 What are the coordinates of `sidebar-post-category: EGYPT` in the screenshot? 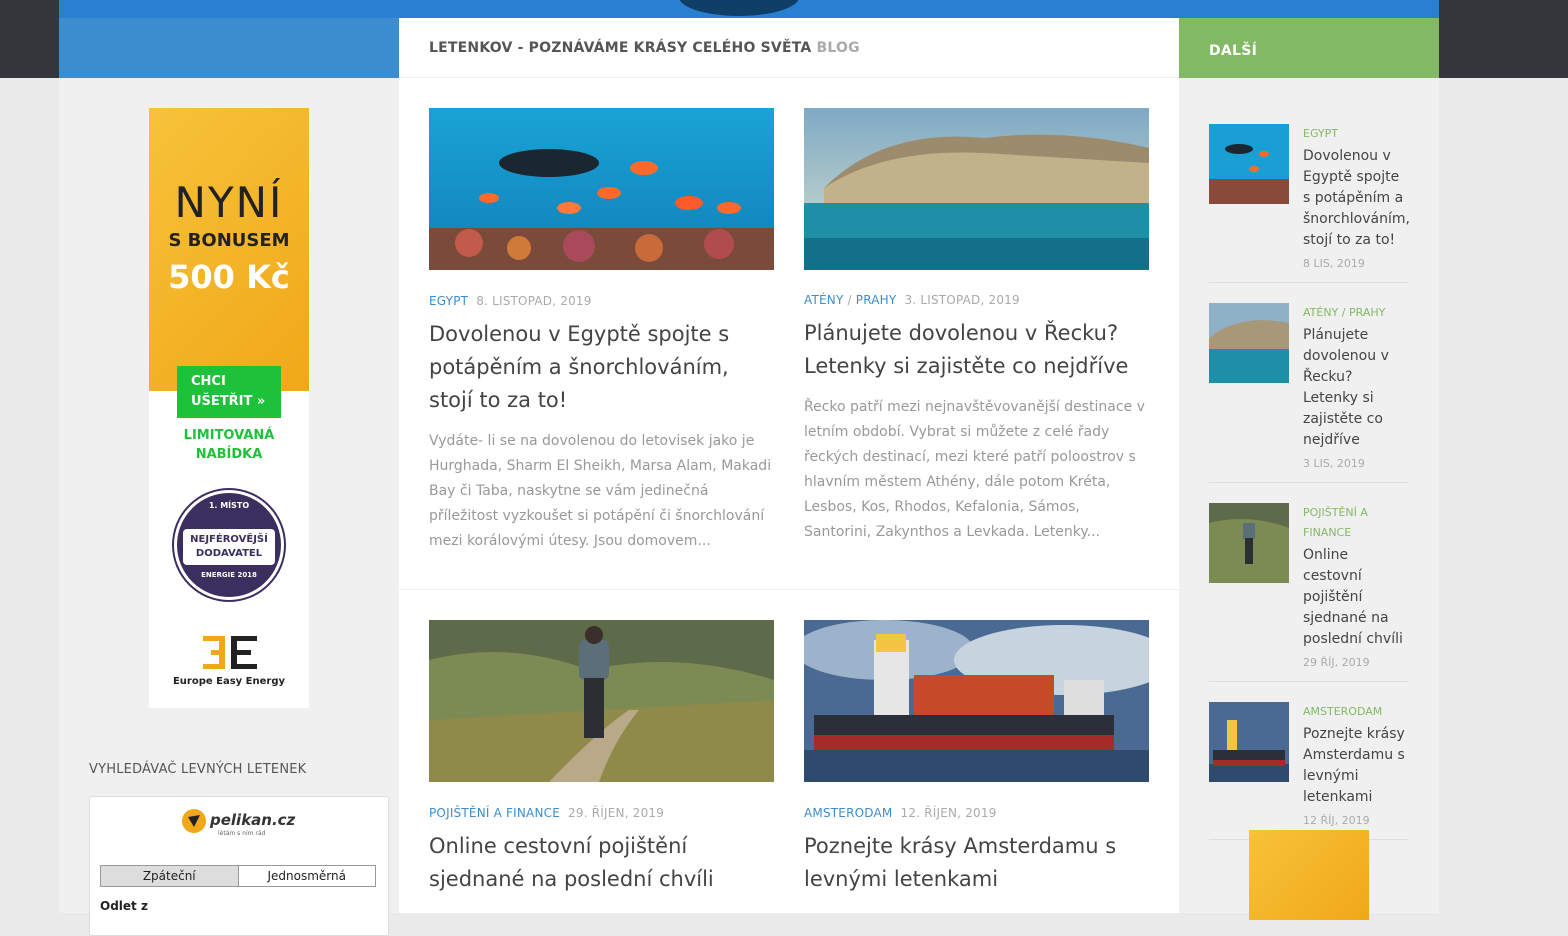 It's located at (1355, 134).